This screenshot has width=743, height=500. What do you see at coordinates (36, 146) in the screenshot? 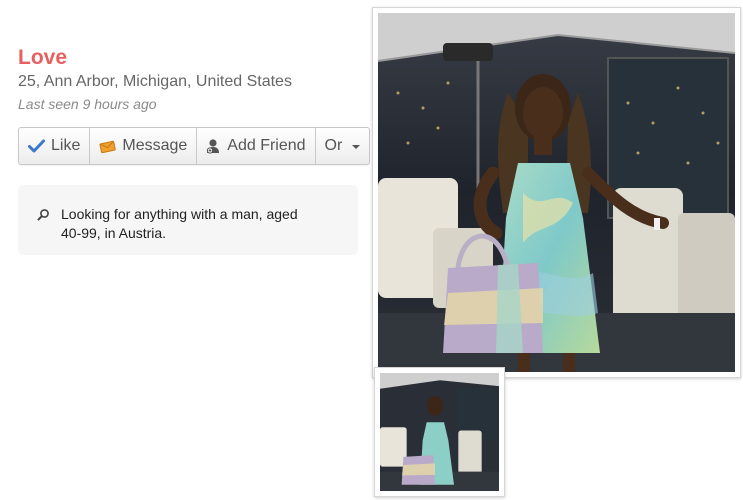
I see `checkmark-icon` at bounding box center [36, 146].